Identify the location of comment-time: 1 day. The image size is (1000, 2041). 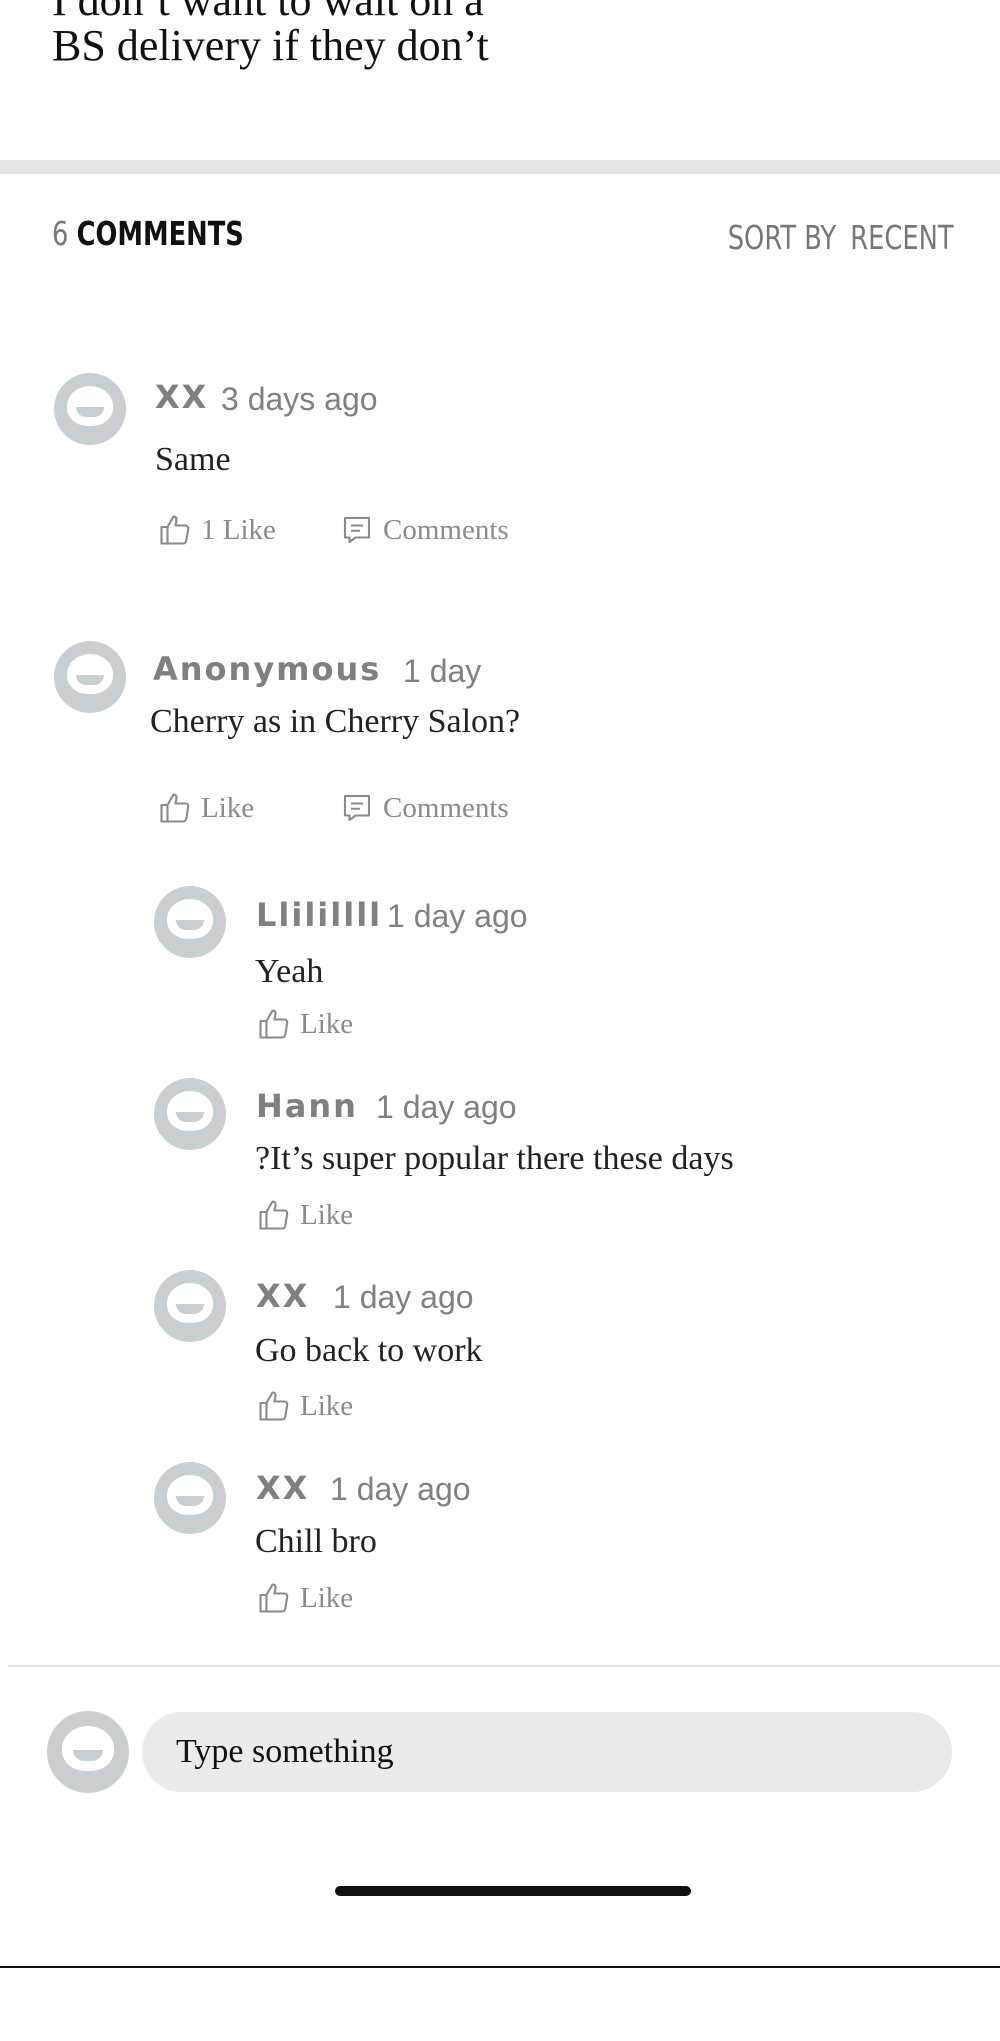
(442, 671).